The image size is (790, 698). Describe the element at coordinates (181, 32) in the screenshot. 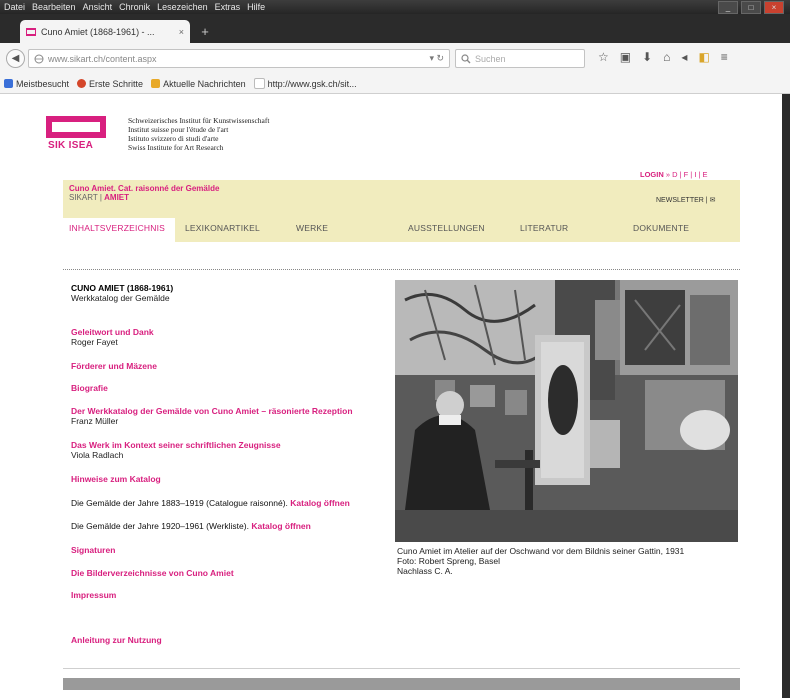

I see `tab-close-icon: ×` at that location.